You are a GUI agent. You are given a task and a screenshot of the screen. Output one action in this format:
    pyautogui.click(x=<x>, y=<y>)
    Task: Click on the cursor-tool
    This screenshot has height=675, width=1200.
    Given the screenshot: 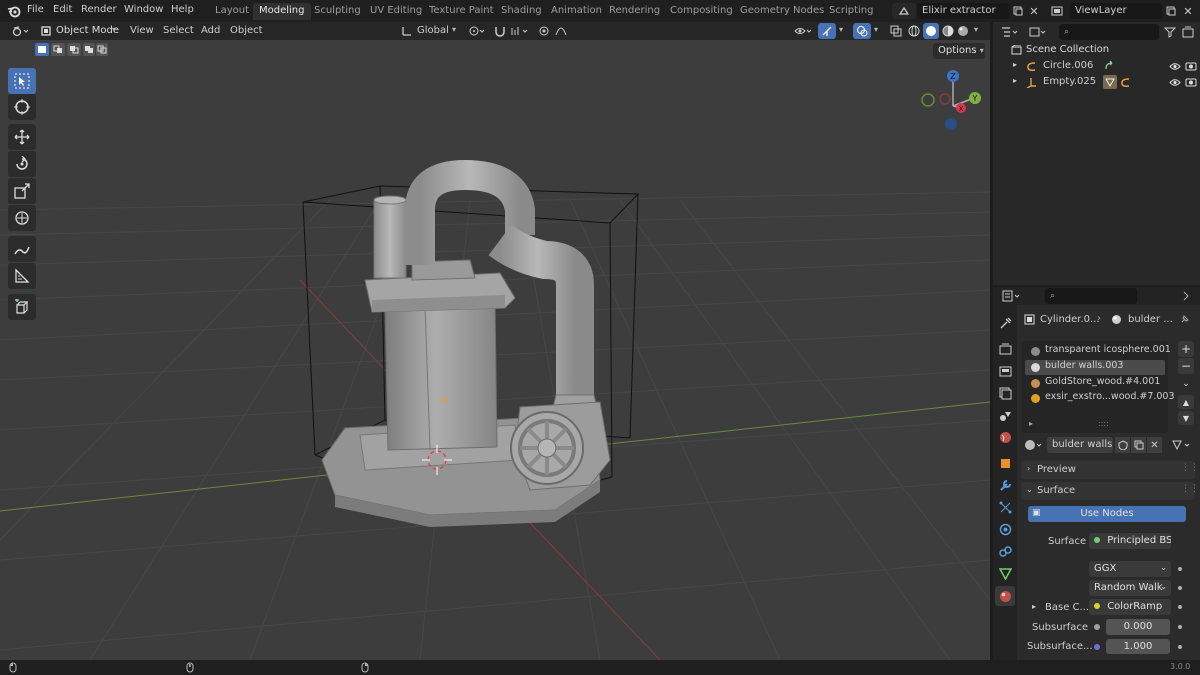 What is the action you would take?
    pyautogui.click(x=22, y=107)
    